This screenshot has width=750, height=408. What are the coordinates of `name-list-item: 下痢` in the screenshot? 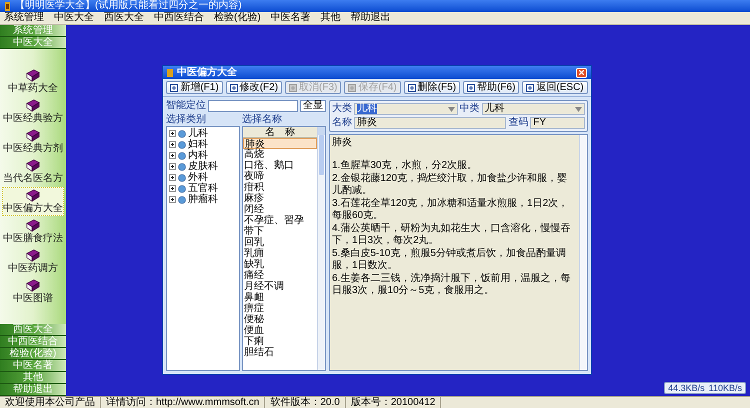 It's located at (280, 341).